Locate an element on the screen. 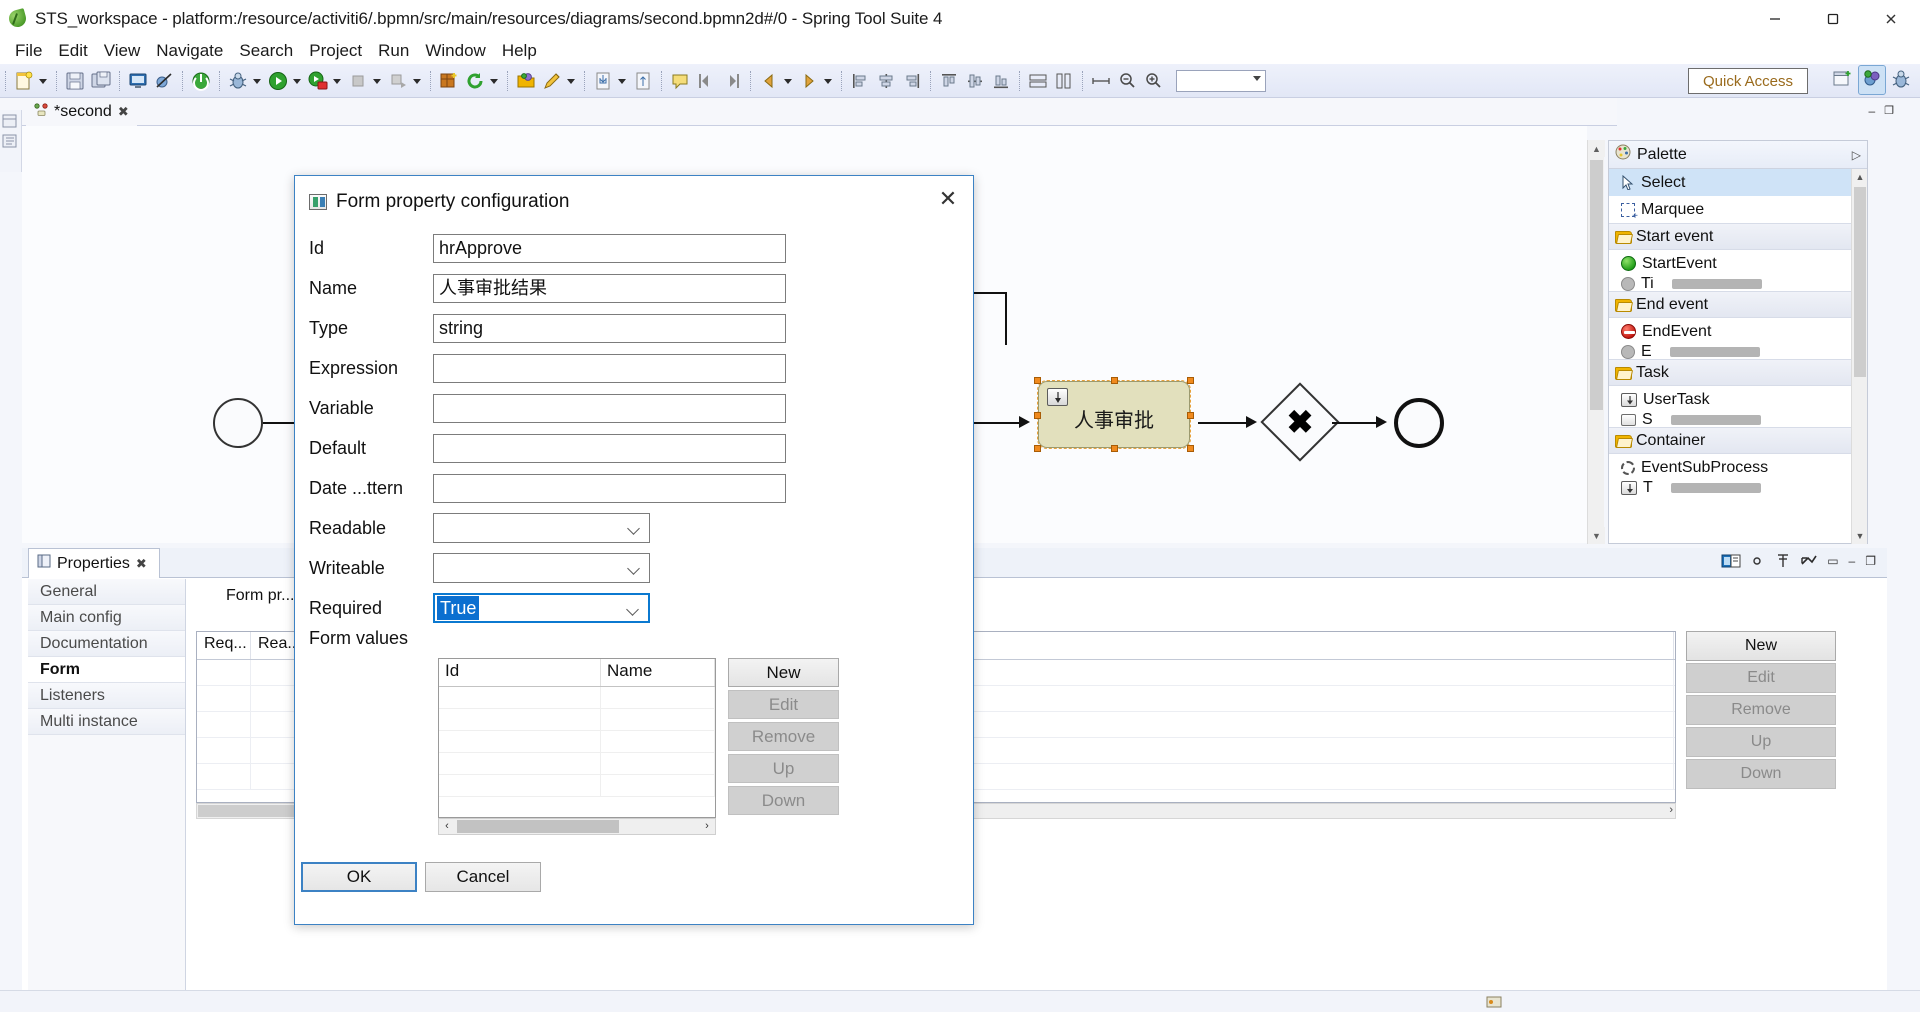 This screenshot has width=1920, height=1012. properties-section-general: General is located at coordinates (106, 592).